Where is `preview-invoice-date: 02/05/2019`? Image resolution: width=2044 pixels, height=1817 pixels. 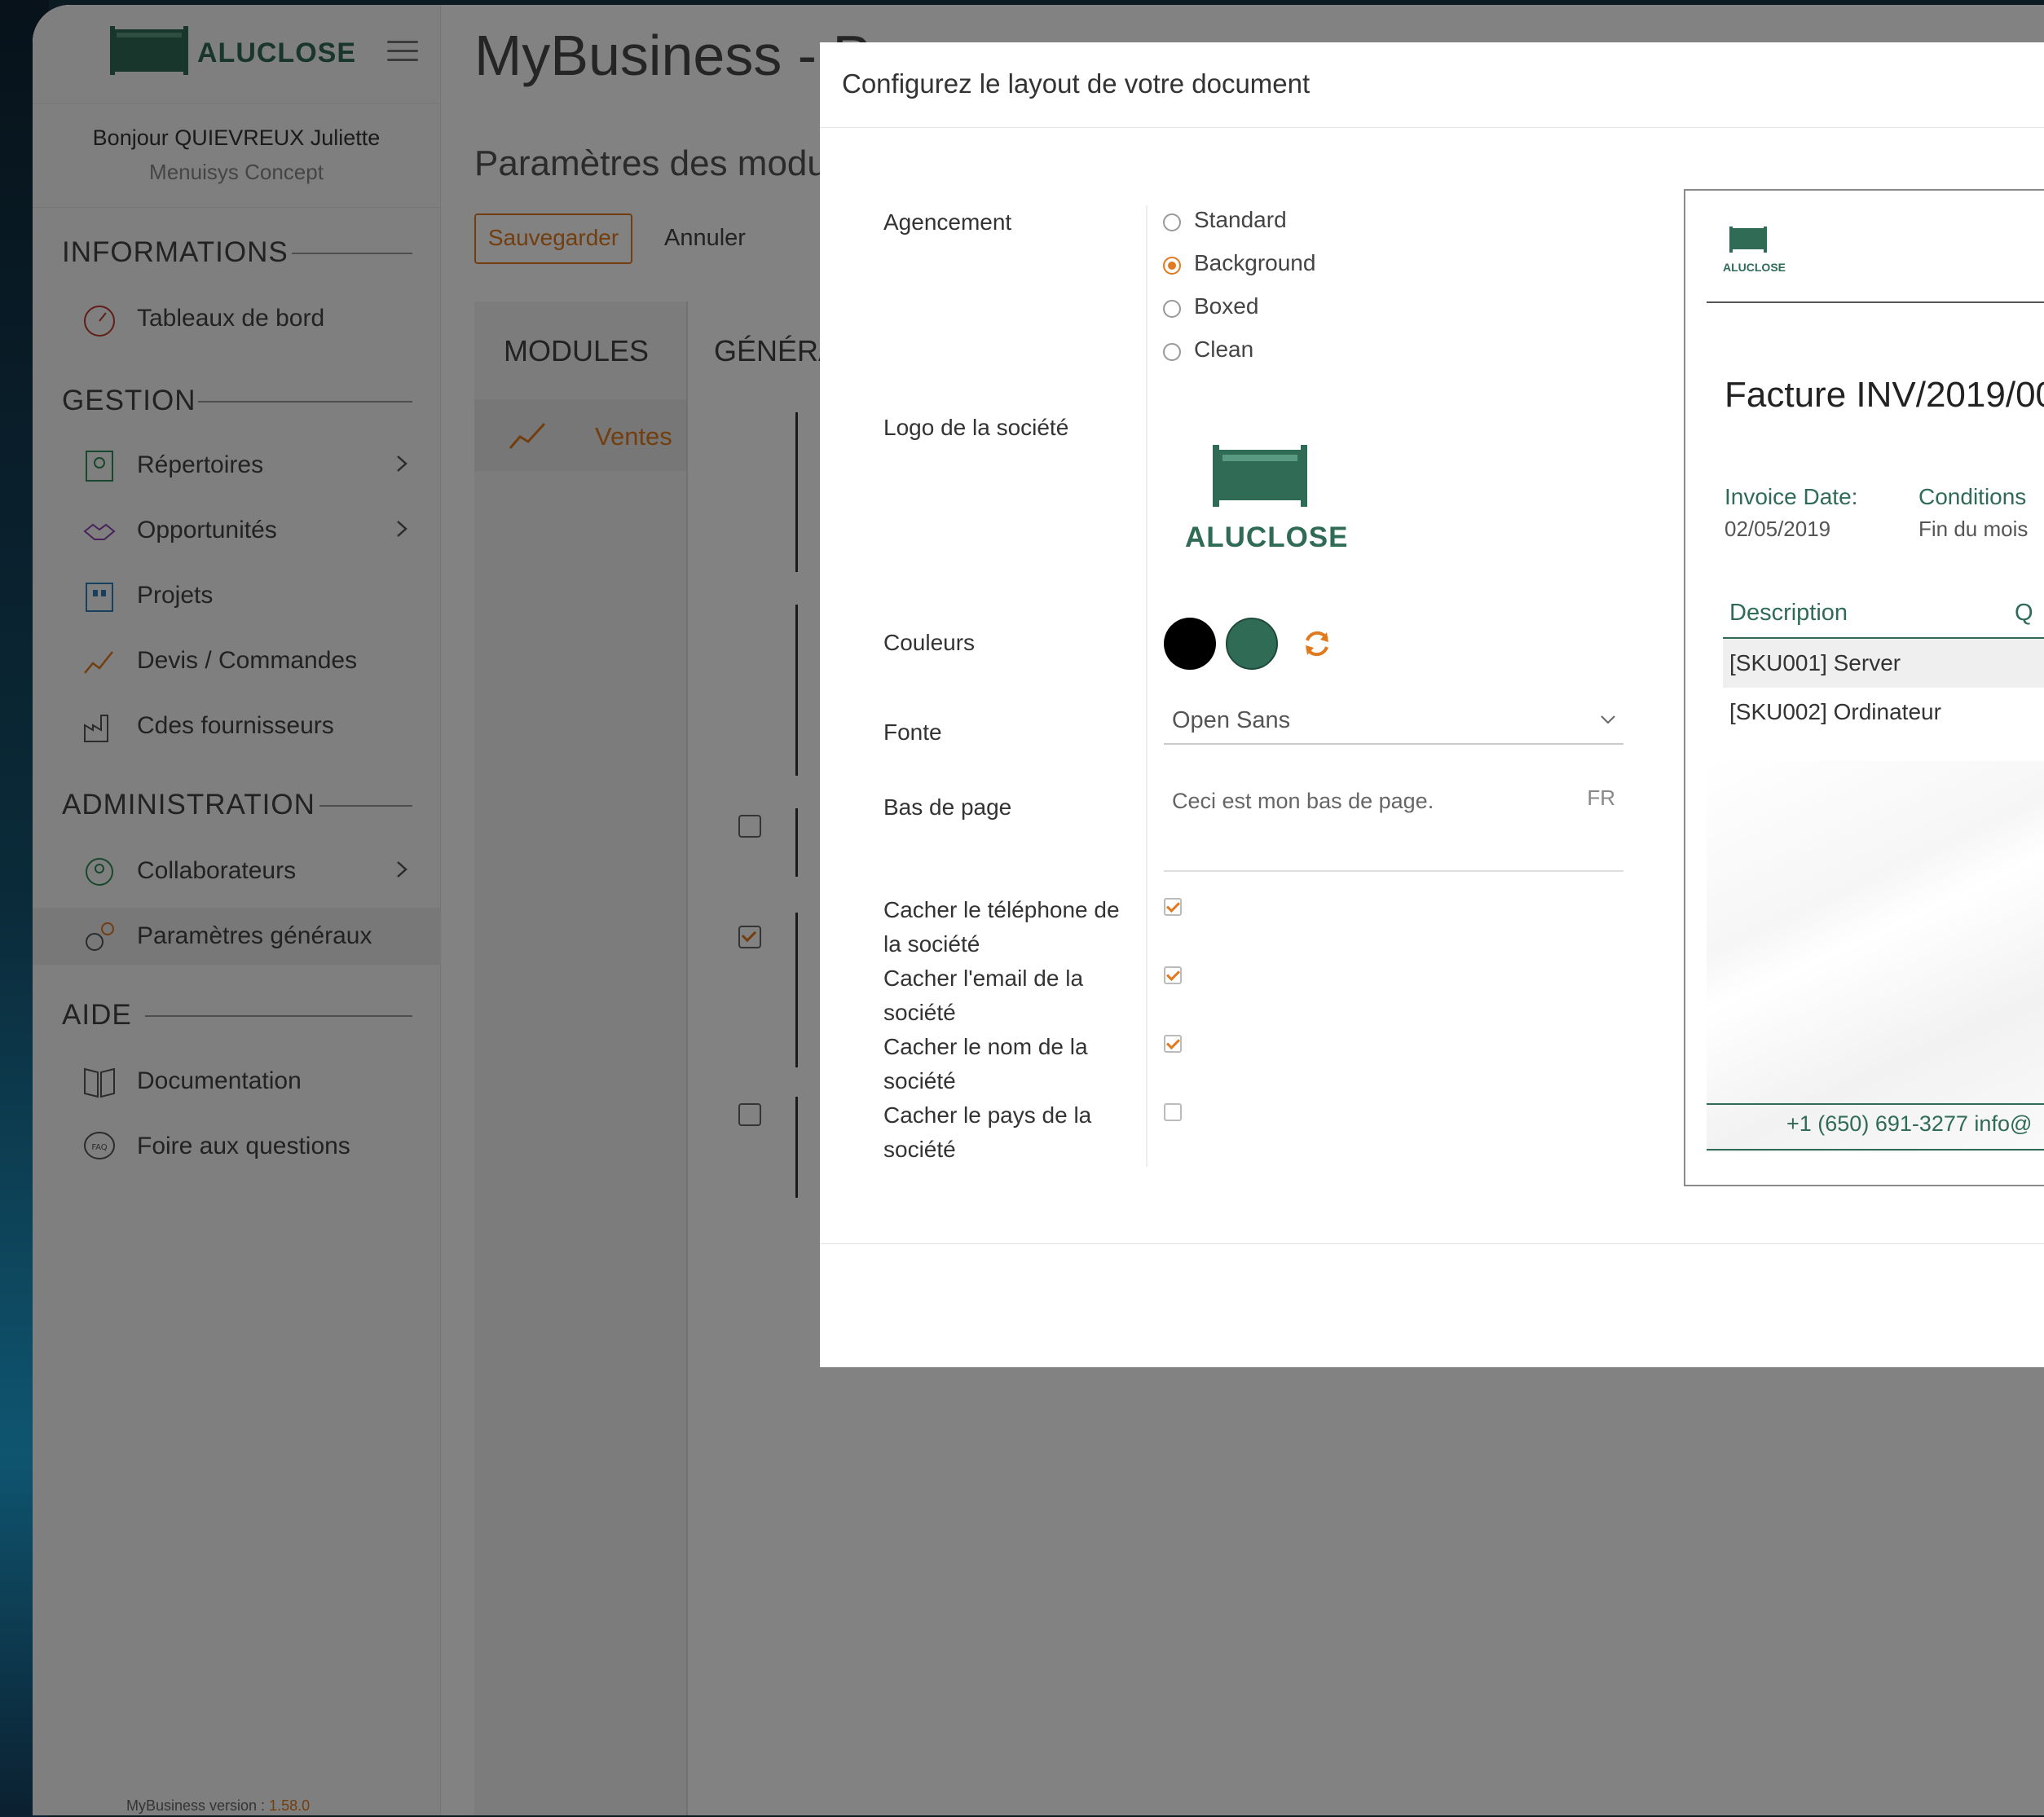 preview-invoice-date: 02/05/2019 is located at coordinates (1778, 529).